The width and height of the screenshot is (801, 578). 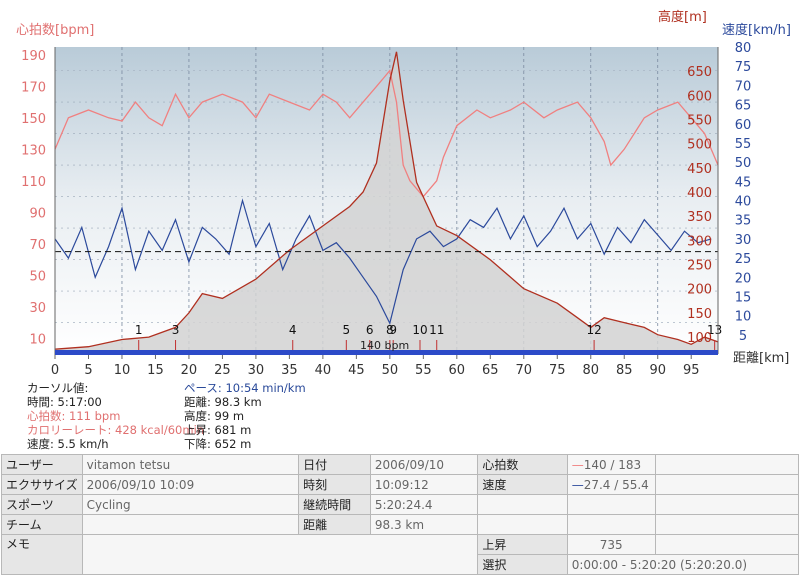 I want to click on lap-marker-label: 10, so click(x=419, y=330).